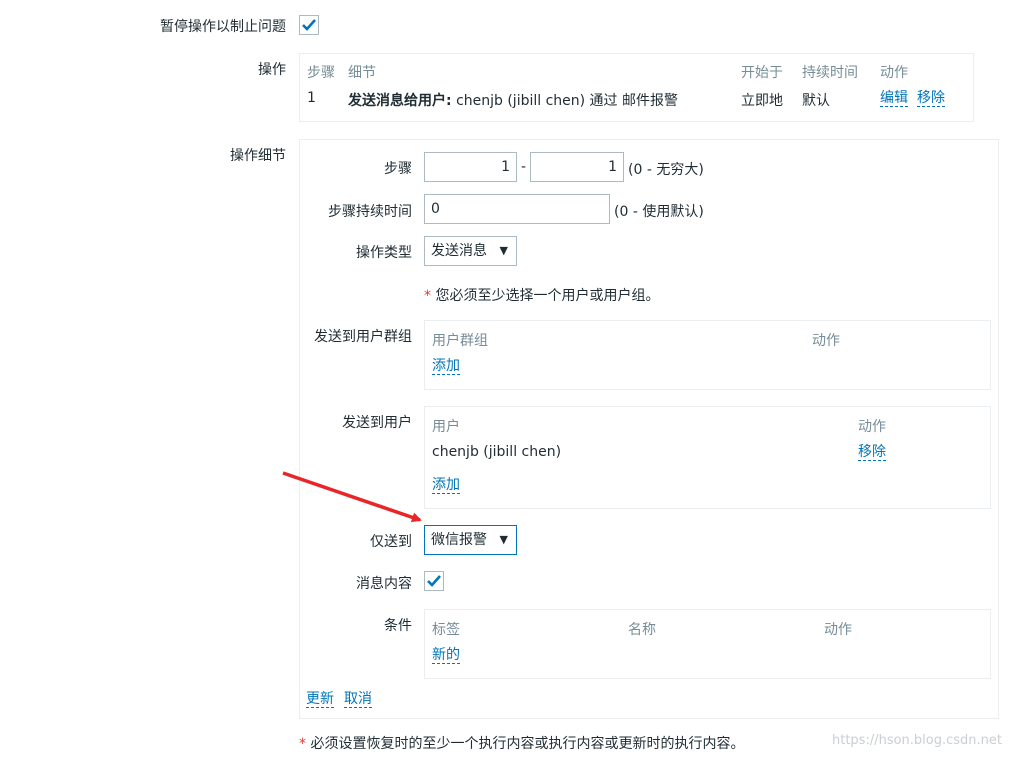 The width and height of the screenshot is (1012, 759). Describe the element at coordinates (352, 497) in the screenshot. I see `annotation-arrow-icon` at that location.